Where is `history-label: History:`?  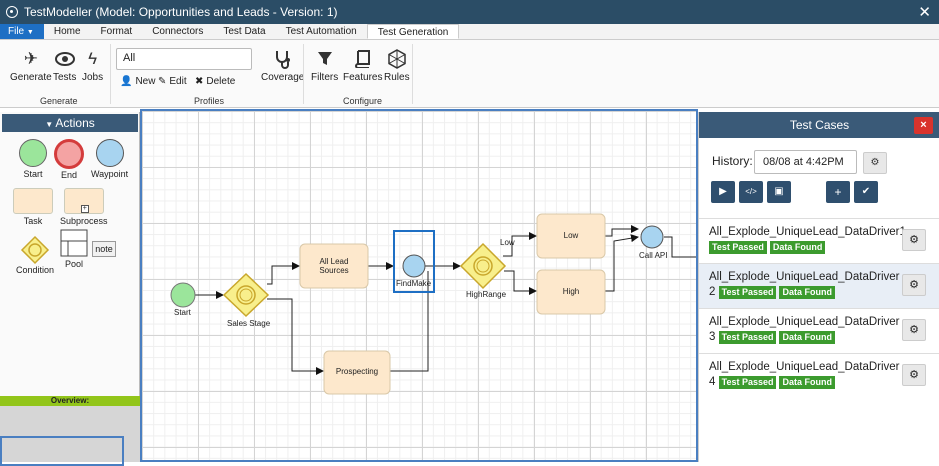
history-label: History: is located at coordinates (732, 161).